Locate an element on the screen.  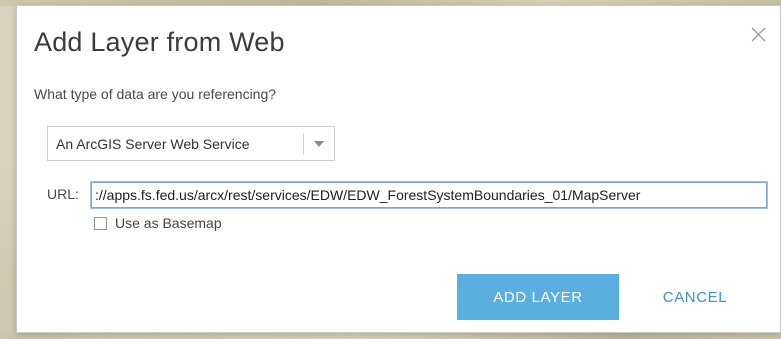
close-icon is located at coordinates (759, 35).